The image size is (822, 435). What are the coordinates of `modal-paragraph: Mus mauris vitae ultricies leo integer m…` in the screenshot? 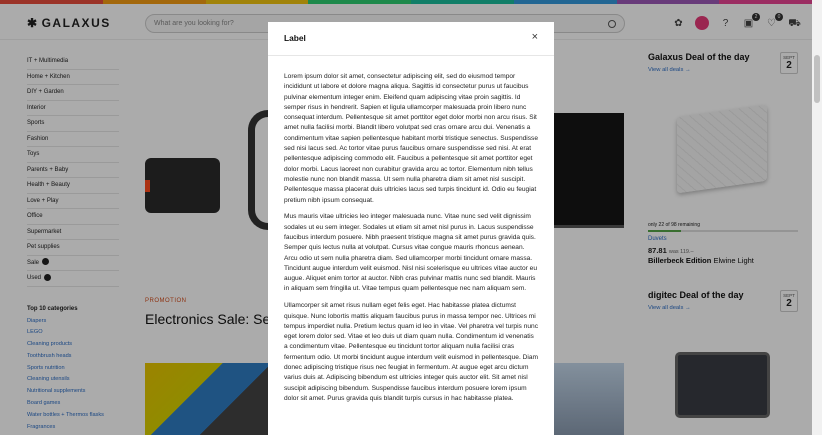 It's located at (411, 253).